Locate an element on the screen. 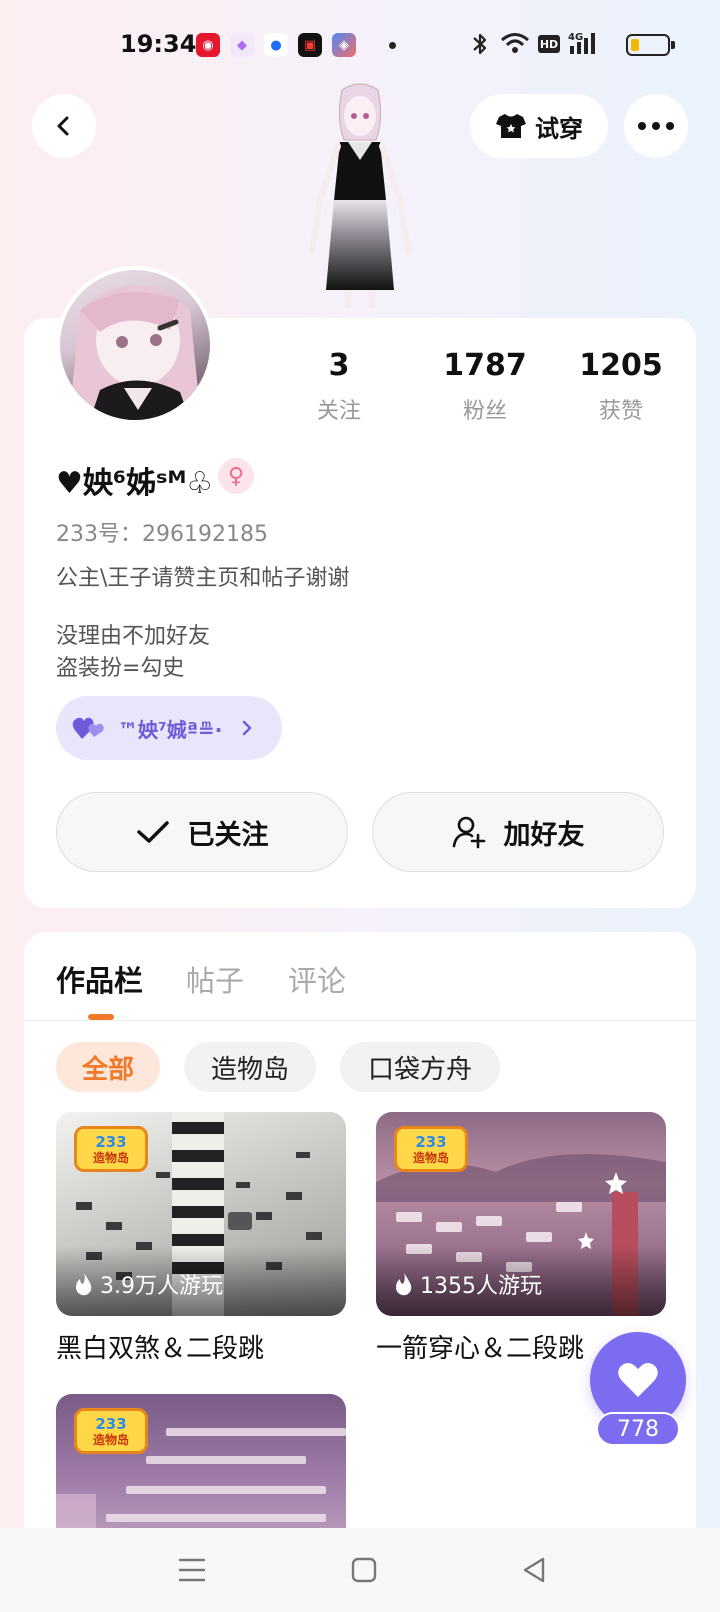  appstore-app-icon: ◈ is located at coordinates (344, 45).